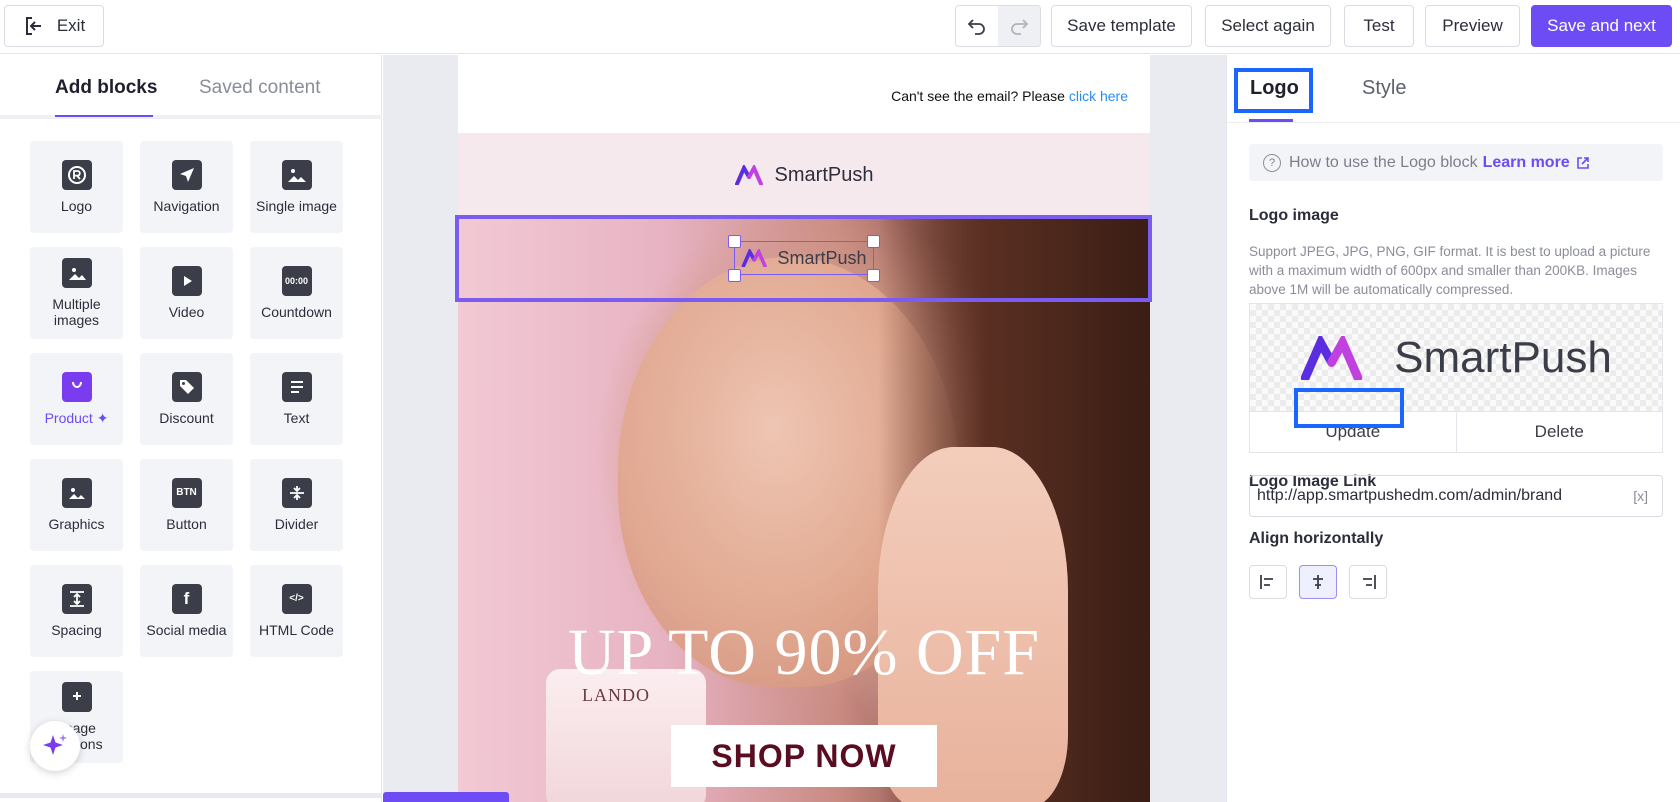 The width and height of the screenshot is (1680, 802). What do you see at coordinates (1098, 96) in the screenshot?
I see `preheader-link: click here` at bounding box center [1098, 96].